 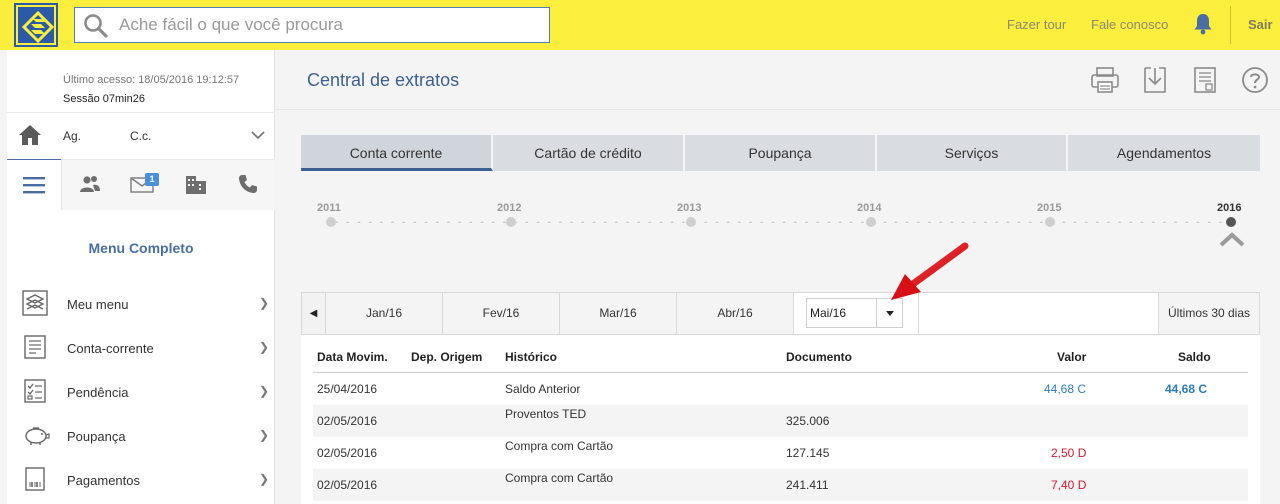 I want to click on sidebar-item-pendencia: Pendência ❯, so click(x=141, y=392).